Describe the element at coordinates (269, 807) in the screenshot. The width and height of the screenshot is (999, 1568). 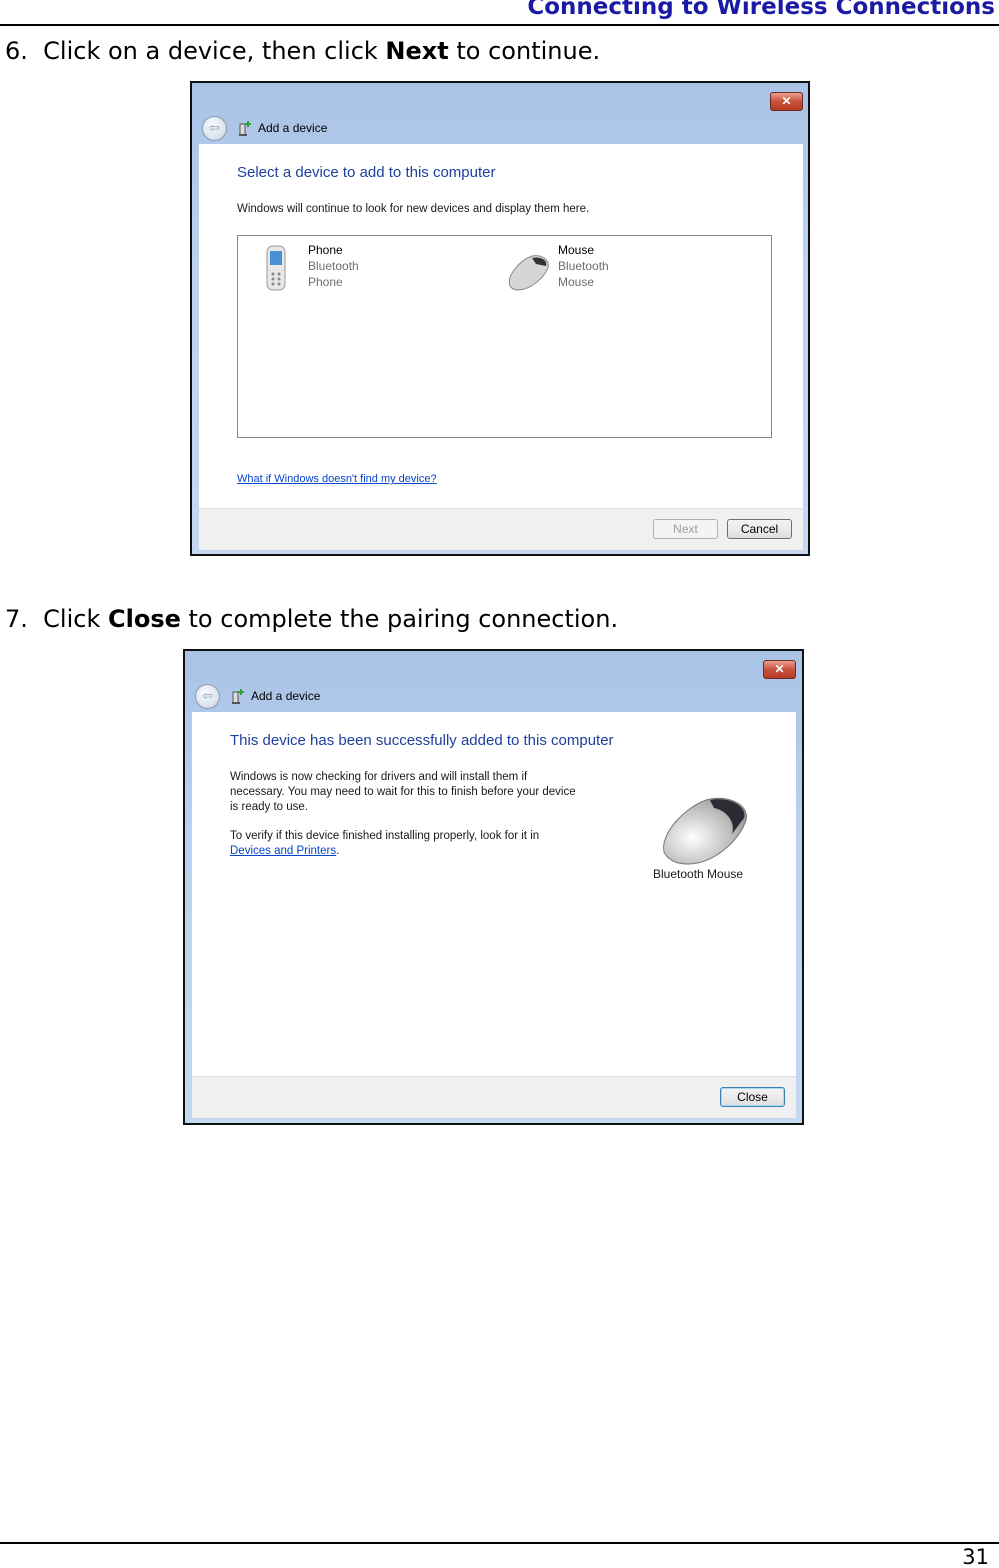
I see `text-line: is ready to use.` at that location.